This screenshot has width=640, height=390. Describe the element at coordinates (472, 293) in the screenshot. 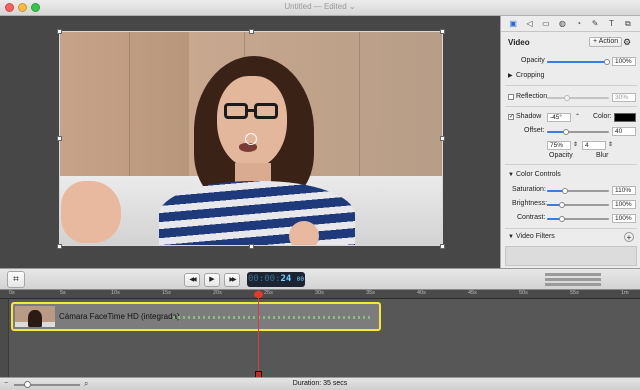

I see `ruler-tick: 45s` at that location.